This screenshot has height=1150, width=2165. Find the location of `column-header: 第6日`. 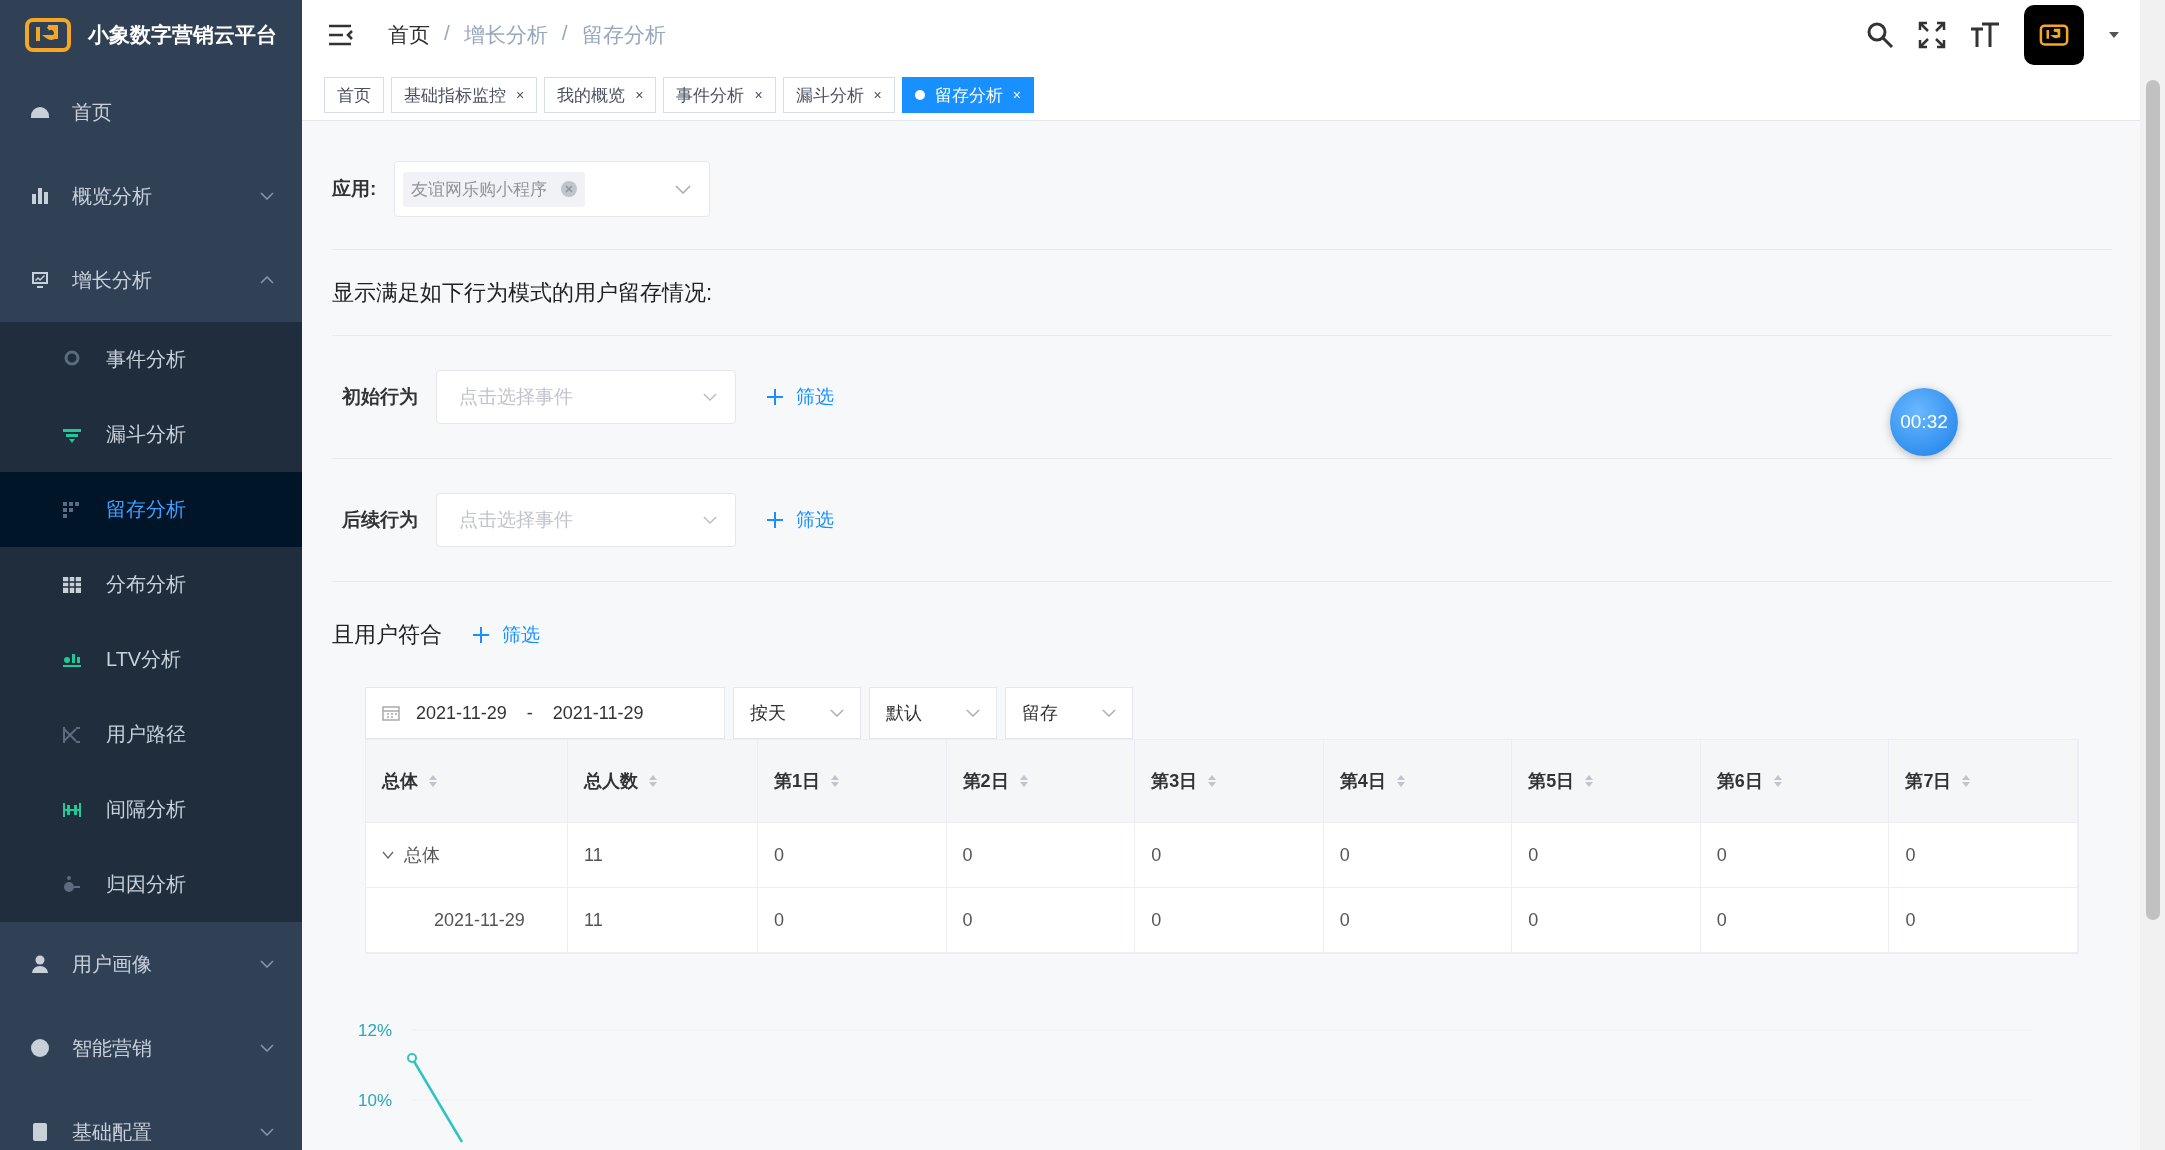

column-header: 第6日 is located at coordinates (1795, 781).